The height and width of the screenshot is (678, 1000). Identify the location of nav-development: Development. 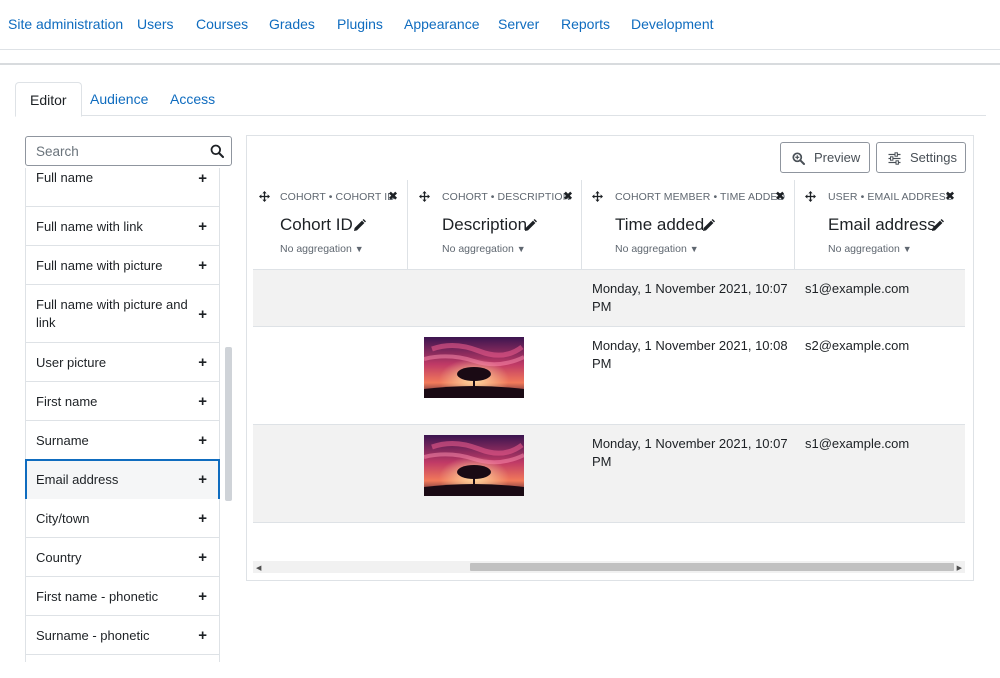
(672, 24).